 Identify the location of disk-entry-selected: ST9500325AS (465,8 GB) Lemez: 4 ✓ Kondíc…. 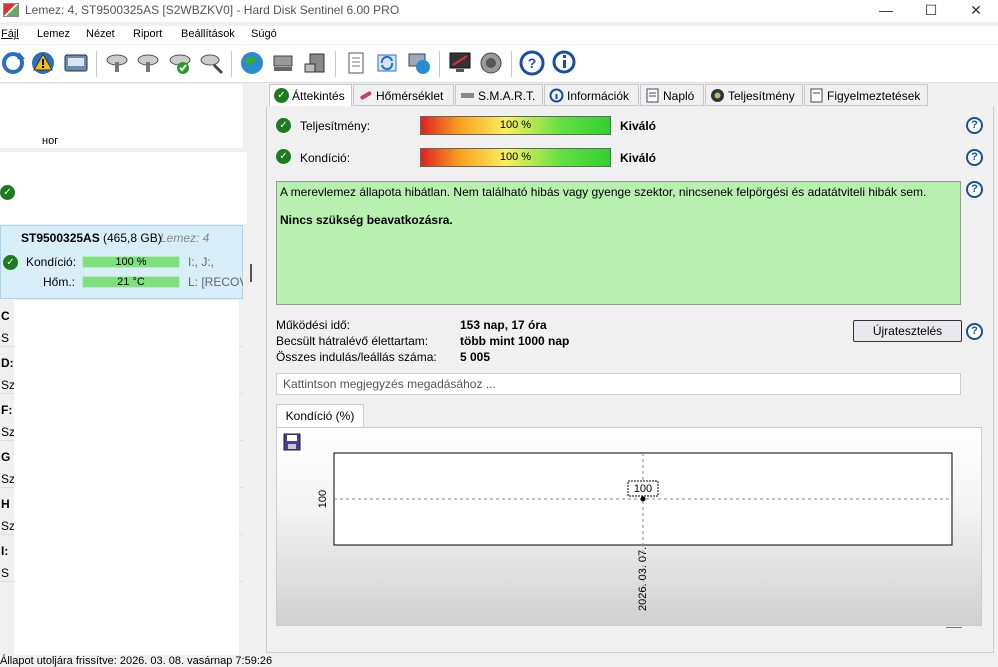
(126, 262).